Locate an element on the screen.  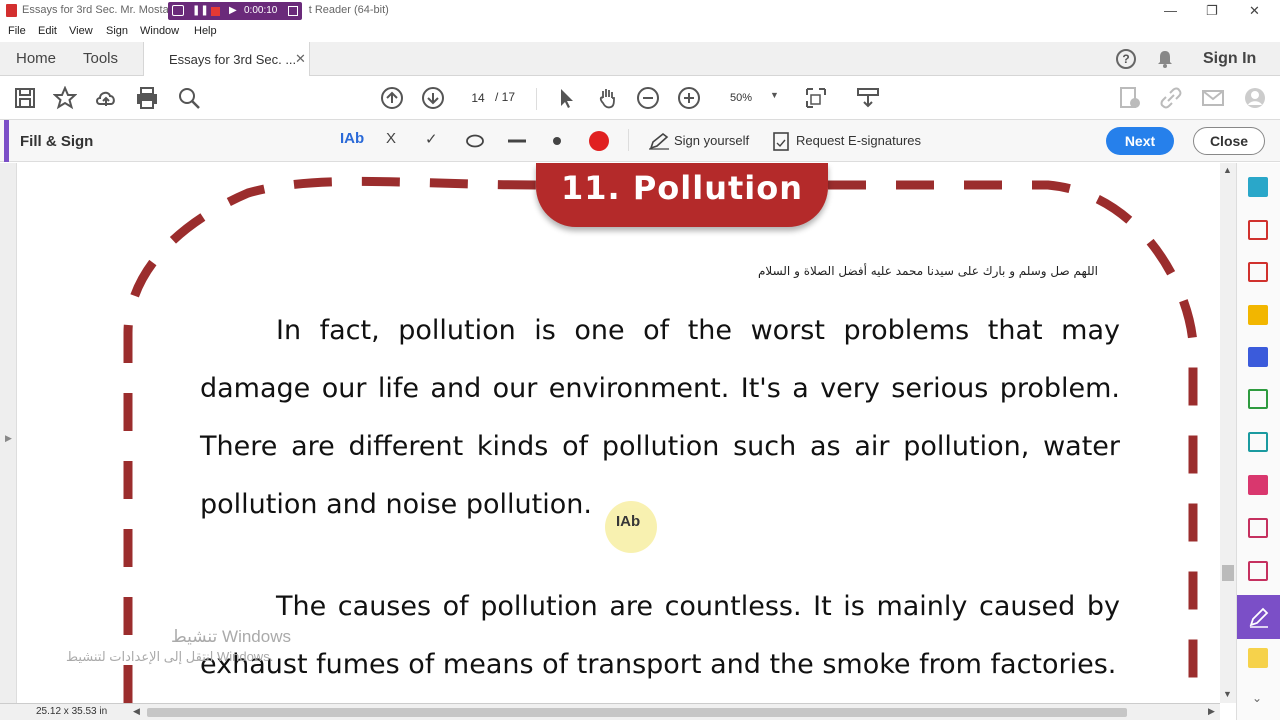
essay-title-banner: 11. Pollution is located at coordinates (682, 195).